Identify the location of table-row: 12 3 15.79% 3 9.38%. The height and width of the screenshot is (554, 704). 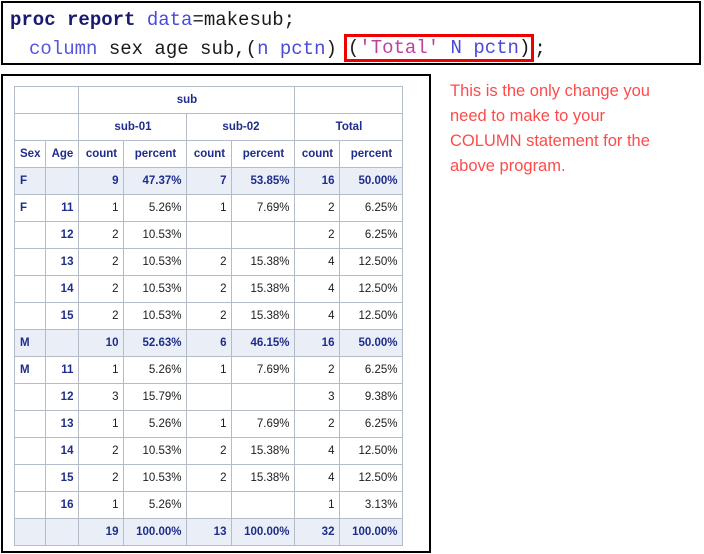
(208, 397).